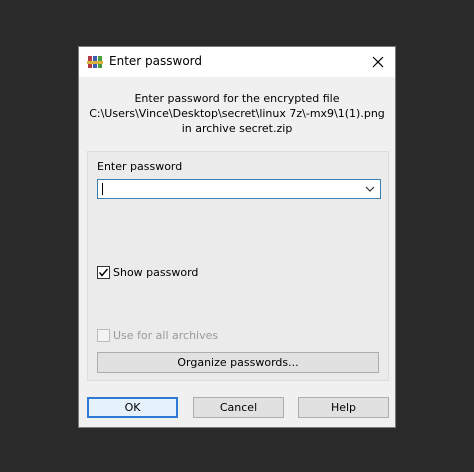 The width and height of the screenshot is (474, 472). What do you see at coordinates (102, 189) in the screenshot?
I see `text-caret` at bounding box center [102, 189].